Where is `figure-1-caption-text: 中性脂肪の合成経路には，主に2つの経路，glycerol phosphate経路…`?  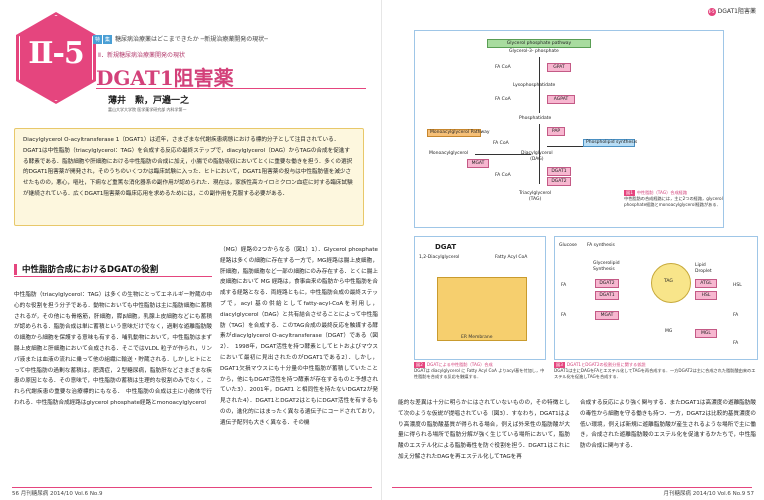 figure-1-caption-text: 中性脂肪の合成経路には，主に2つの経路，glycerol phosphate経路… is located at coordinates (673, 201).